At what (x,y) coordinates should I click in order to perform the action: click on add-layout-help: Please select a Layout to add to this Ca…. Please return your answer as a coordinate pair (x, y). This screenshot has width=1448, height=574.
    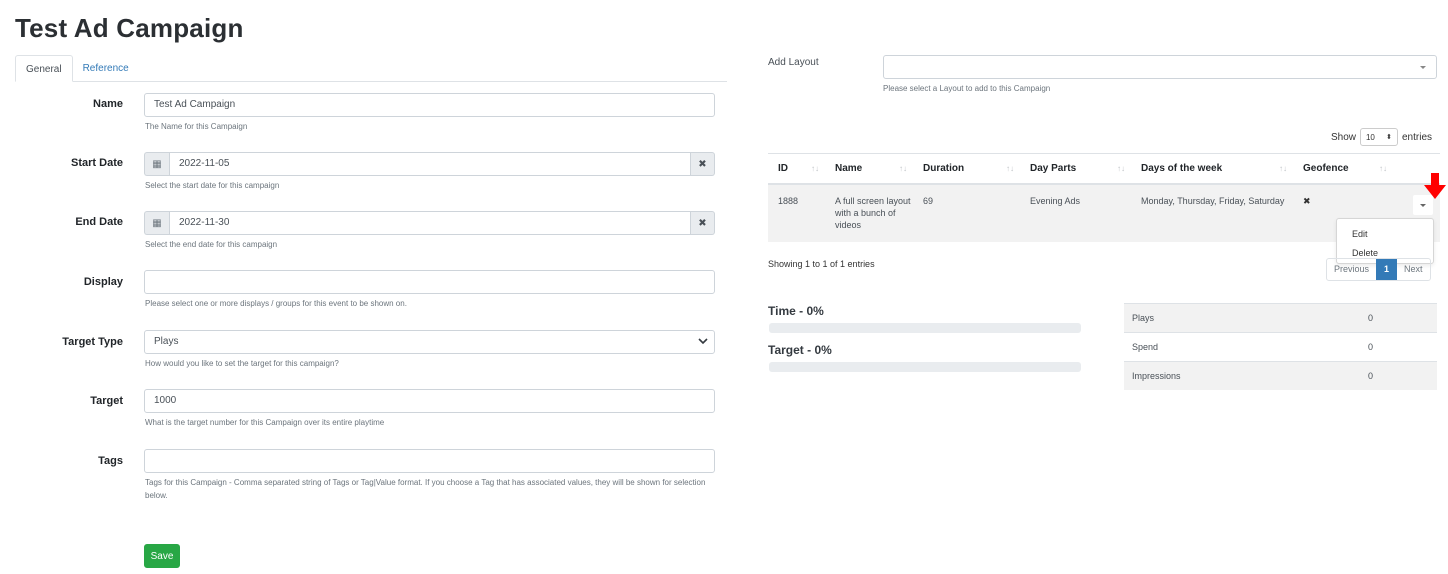
    Looking at the image, I should click on (967, 88).